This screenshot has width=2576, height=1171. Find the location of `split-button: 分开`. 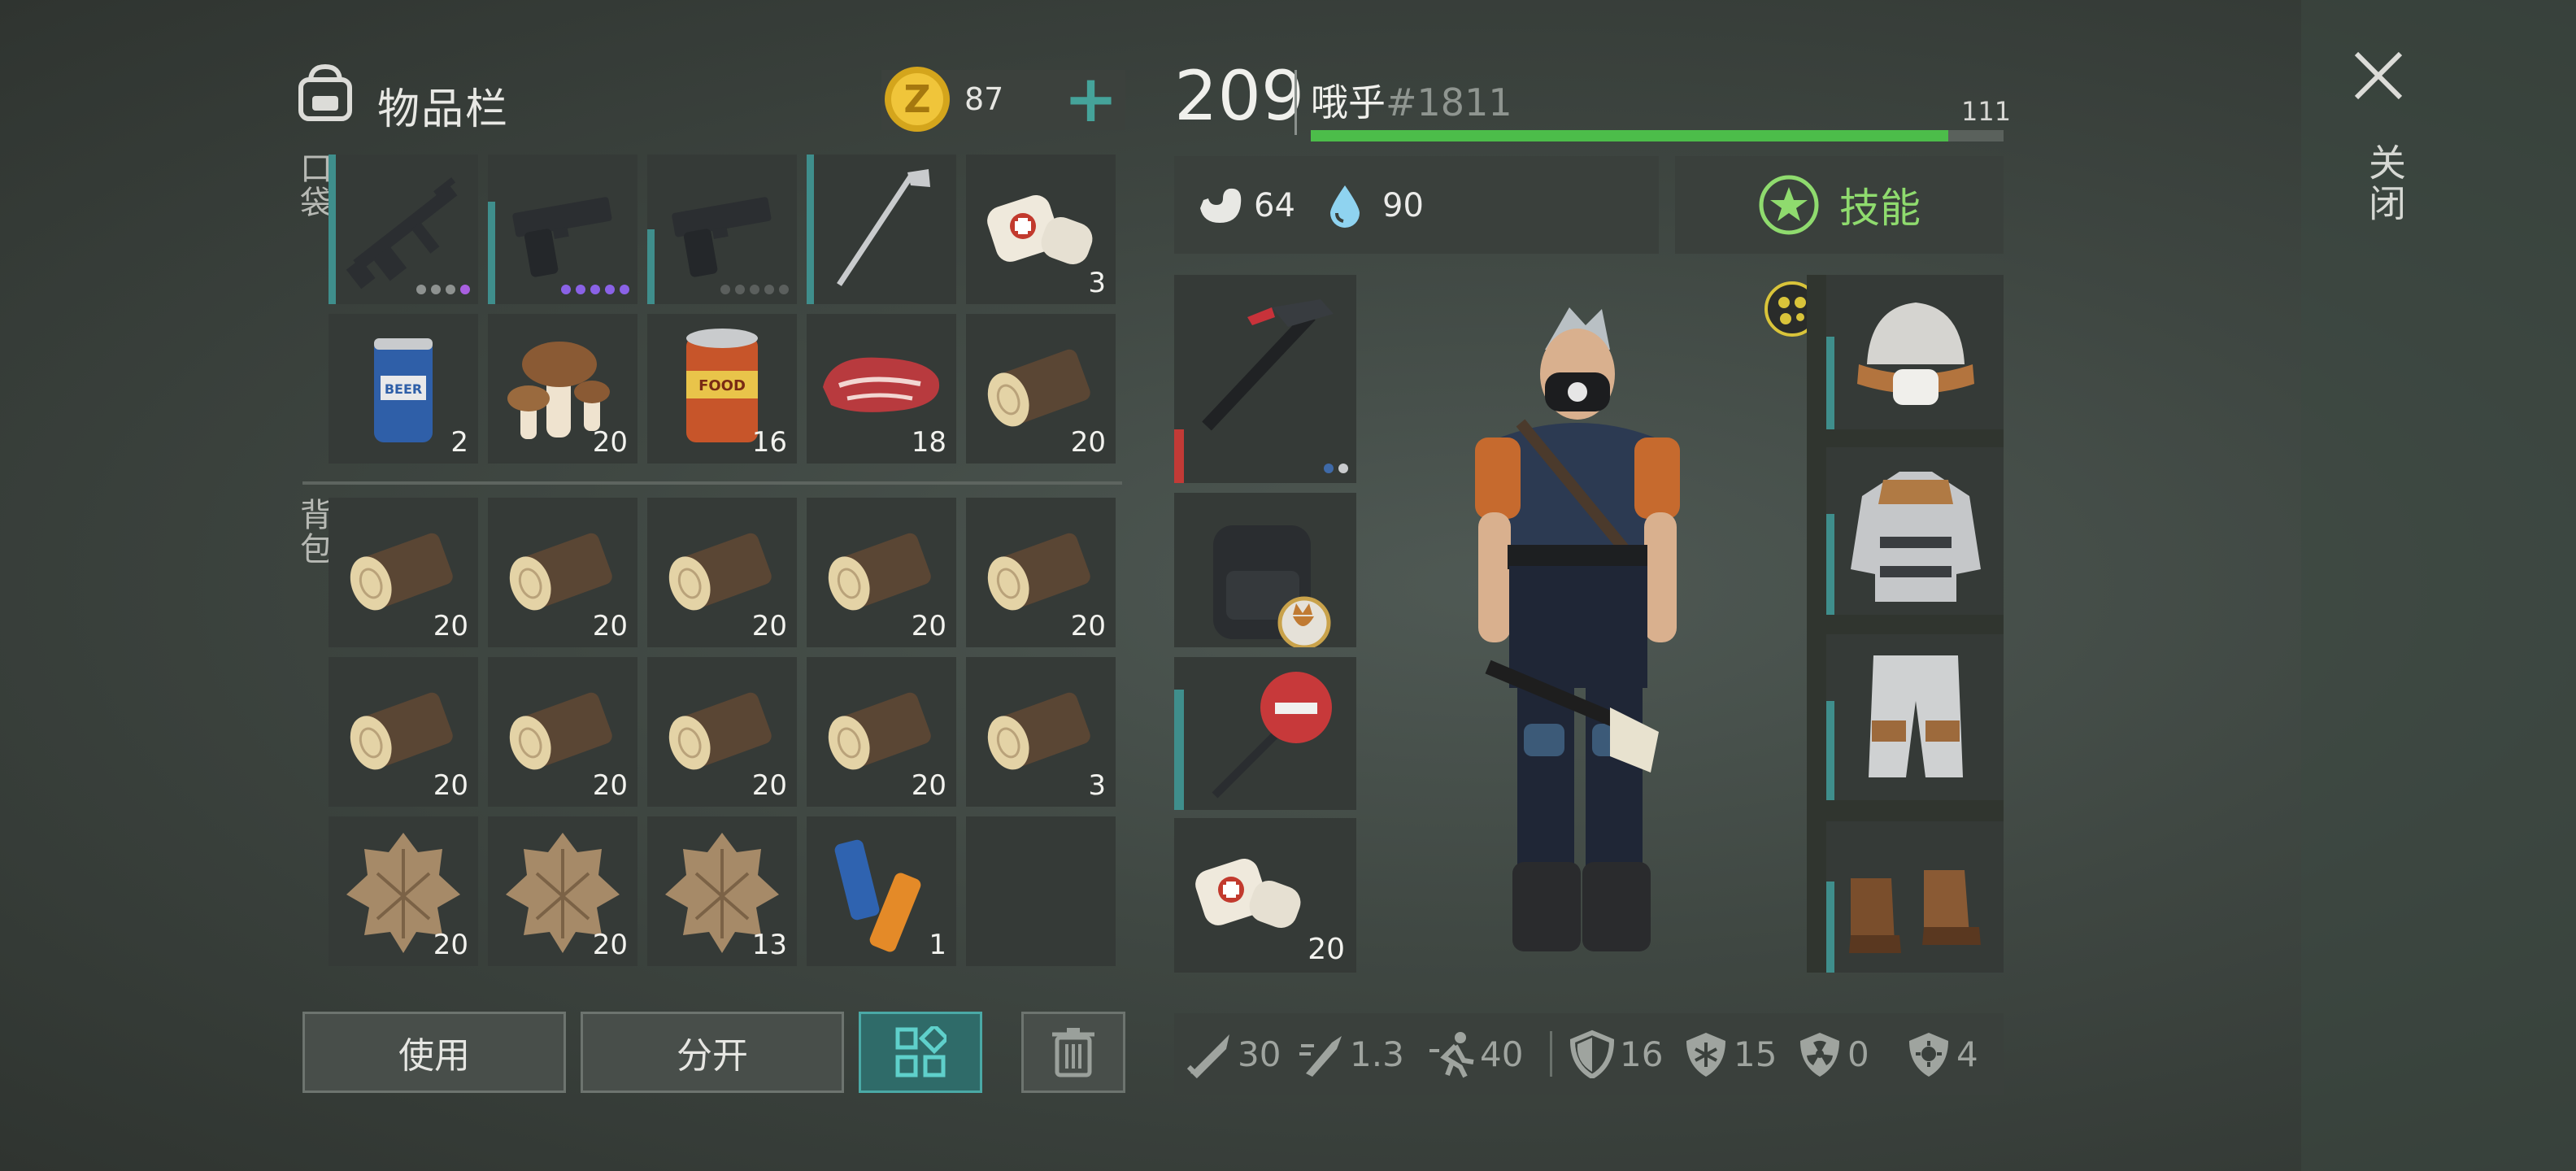

split-button: 分开 is located at coordinates (713, 1052).